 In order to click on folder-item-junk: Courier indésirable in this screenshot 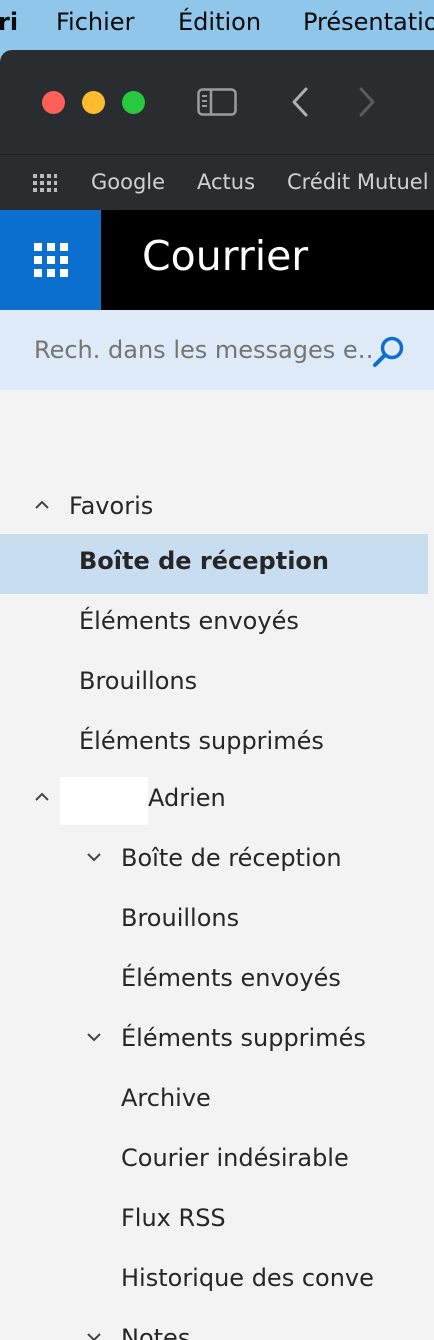, I will do `click(214, 1161)`.